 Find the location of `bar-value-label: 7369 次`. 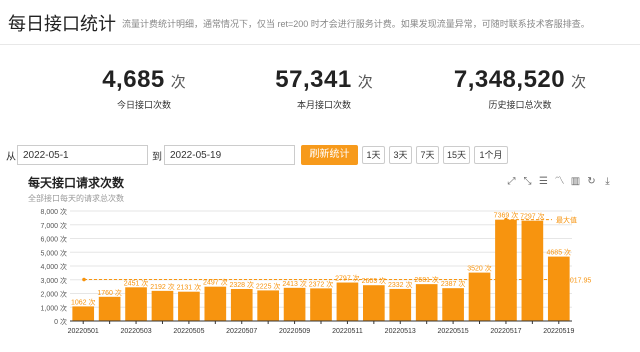

bar-value-label: 7369 次 is located at coordinates (506, 215).